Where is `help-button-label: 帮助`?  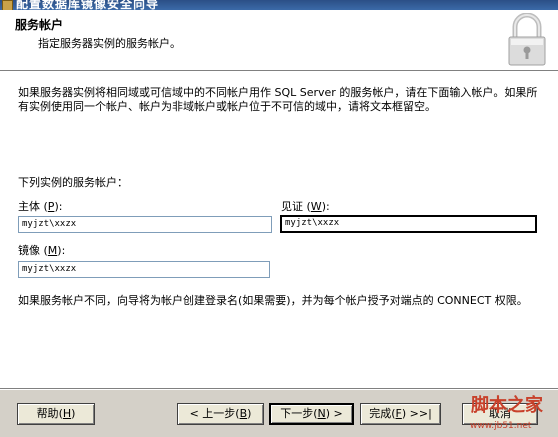 help-button-label: 帮助 is located at coordinates (47, 413).